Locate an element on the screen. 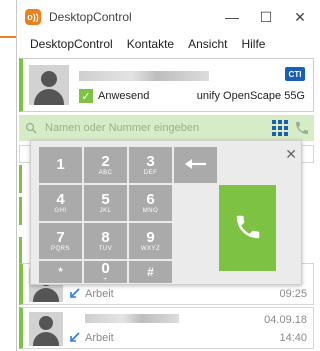 The height and width of the screenshot is (351, 320). key-3: 3 DEF is located at coordinates (150, 165).